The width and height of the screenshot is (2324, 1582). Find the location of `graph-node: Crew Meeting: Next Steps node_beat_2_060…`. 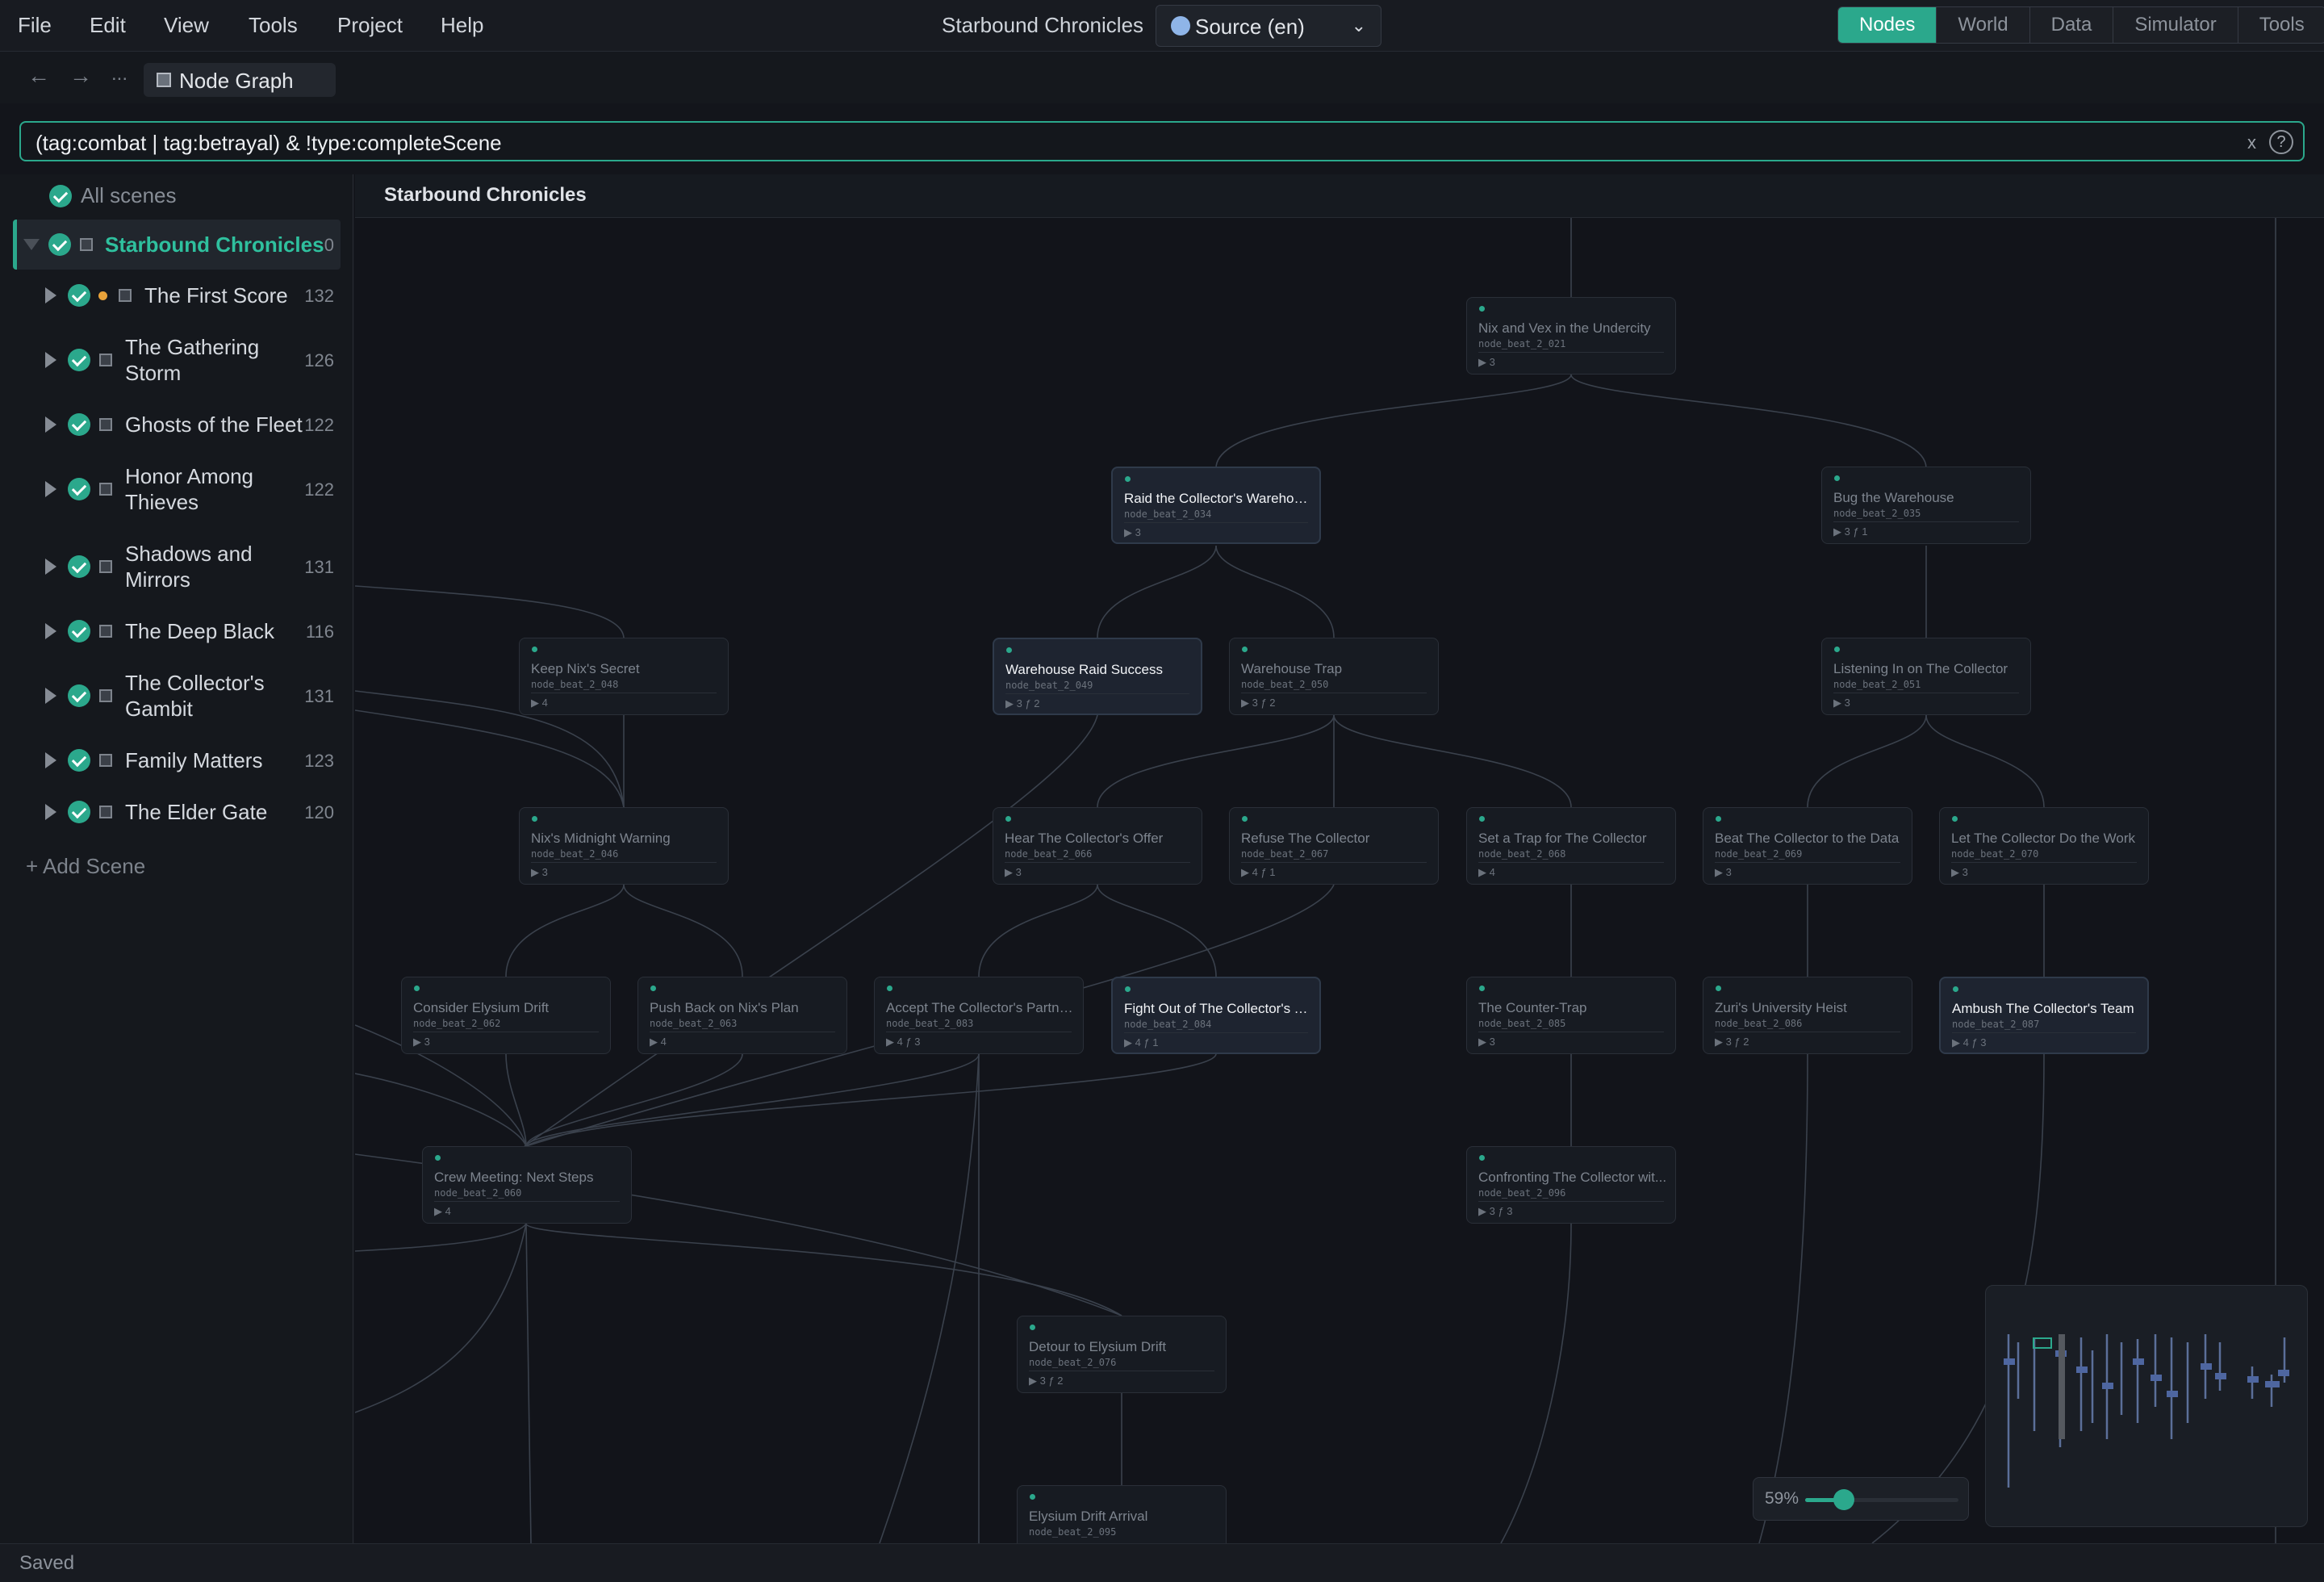

graph-node: Crew Meeting: Next Steps node_beat_2_060… is located at coordinates (527, 1185).